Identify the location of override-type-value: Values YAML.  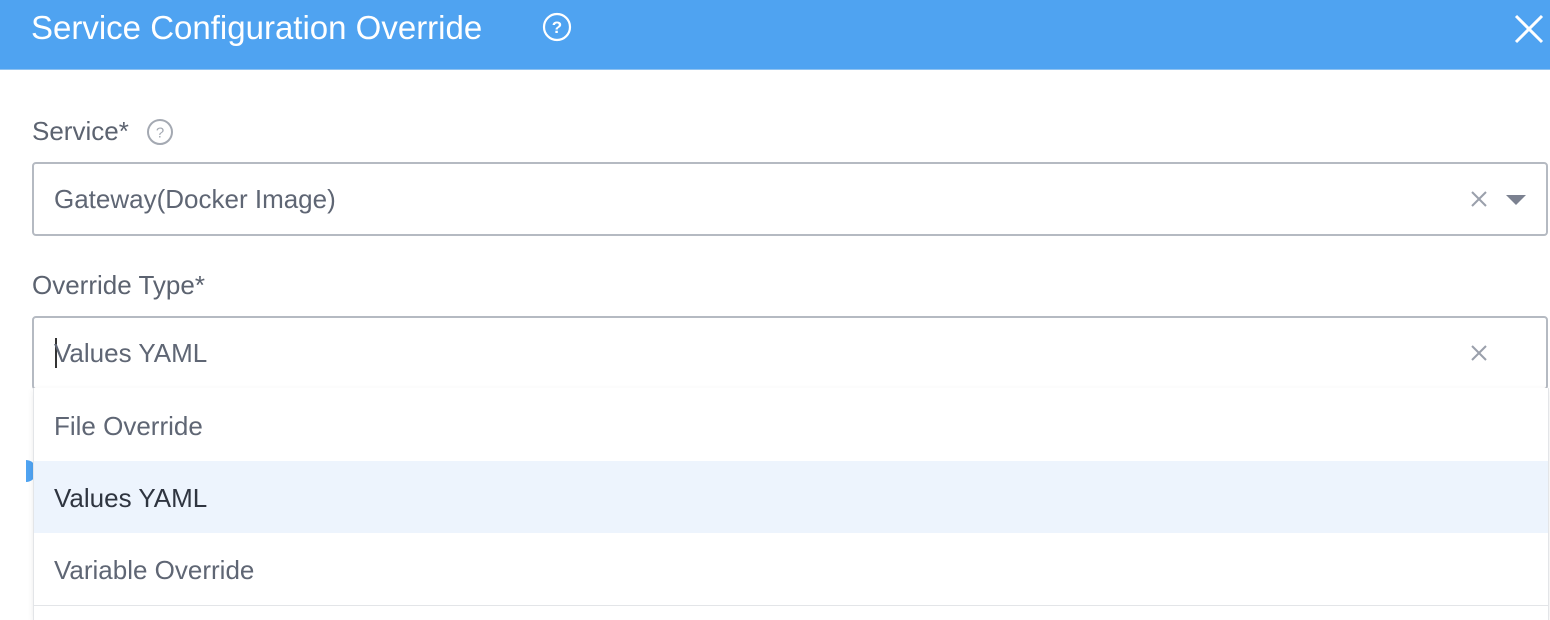
(130, 353).